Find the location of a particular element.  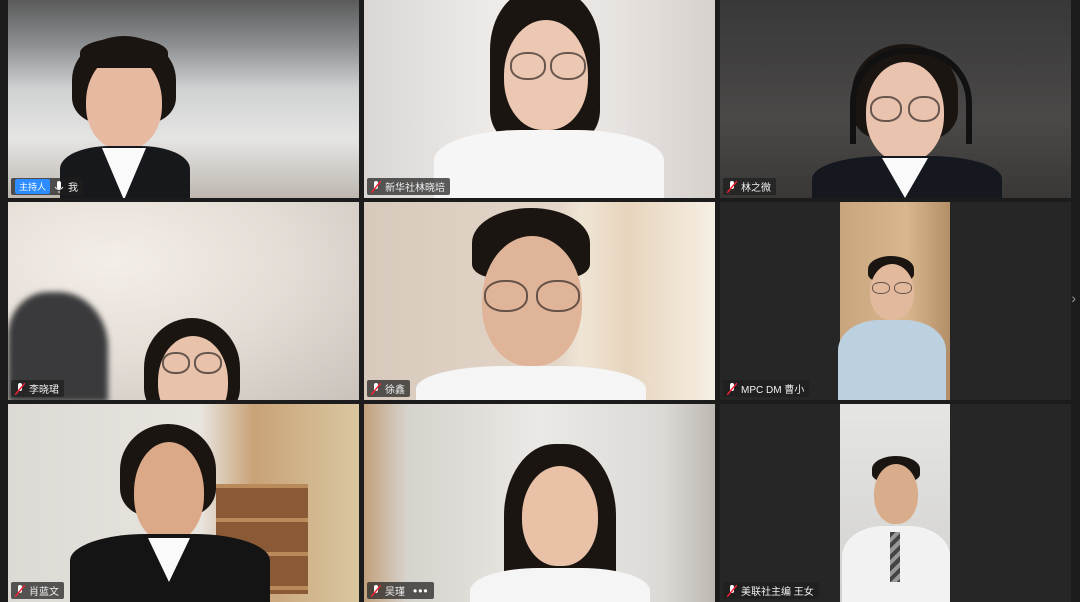

participant-name: 李晓珺 is located at coordinates (44, 390).